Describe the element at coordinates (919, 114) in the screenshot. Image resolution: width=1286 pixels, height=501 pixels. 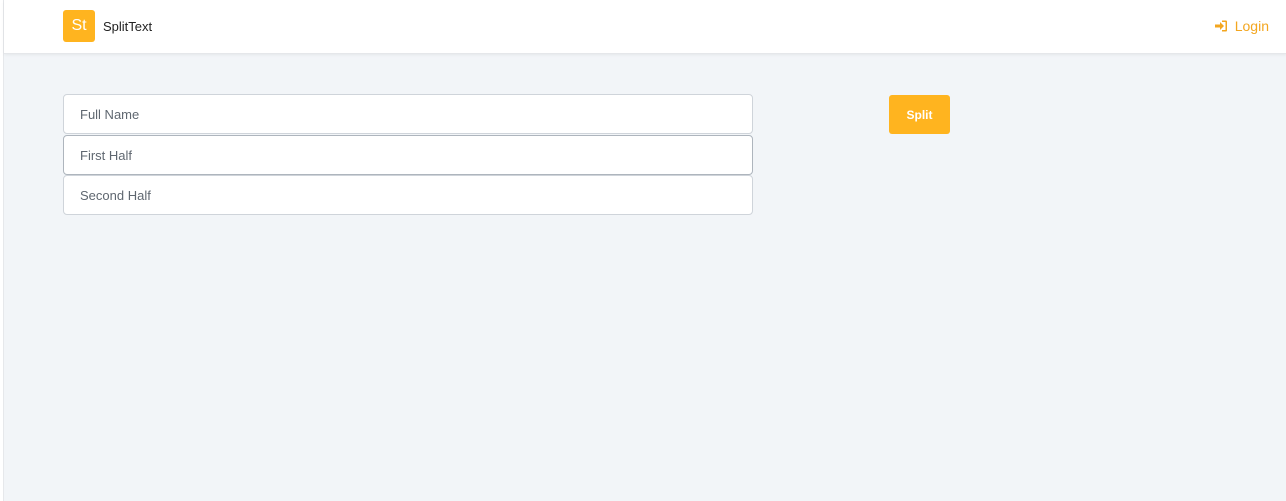
I see `split-button: Split` at that location.